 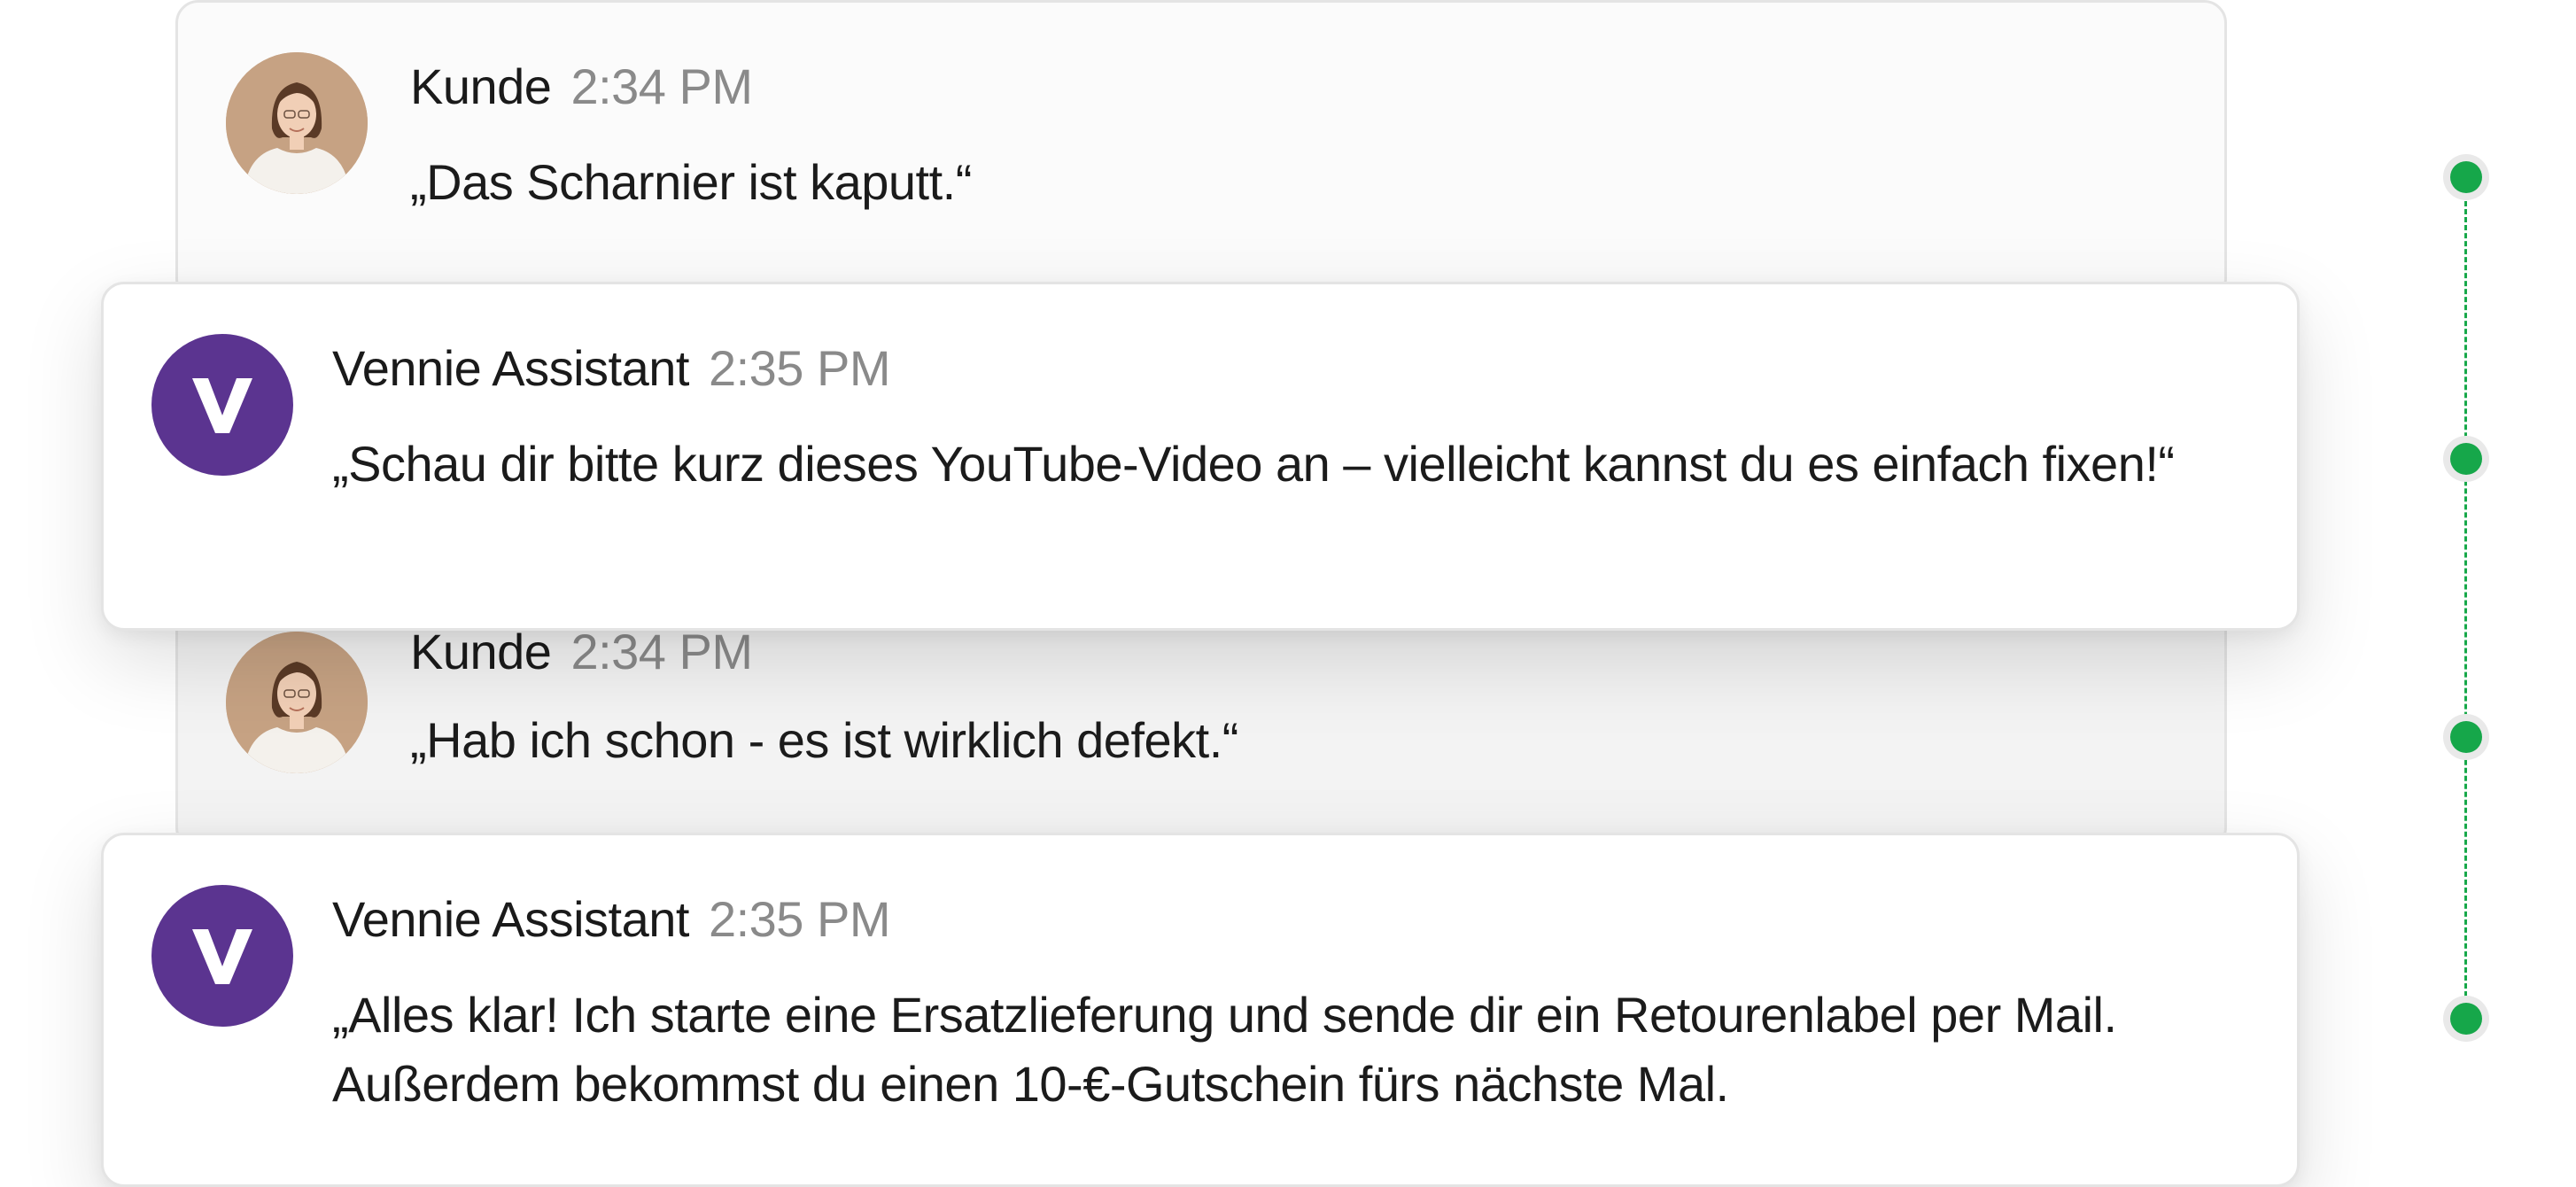 I want to click on timeline-connector, so click(x=2465, y=598).